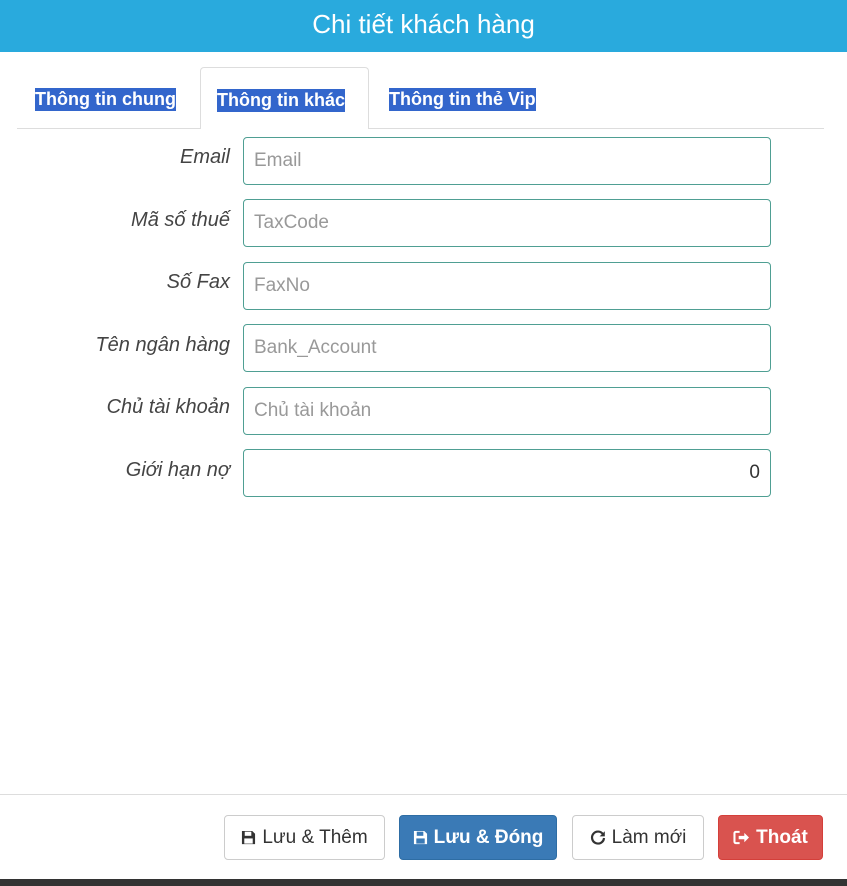 The image size is (847, 886). I want to click on tab-vip-card-info: Thông tin thẻ Vip, so click(470, 97).